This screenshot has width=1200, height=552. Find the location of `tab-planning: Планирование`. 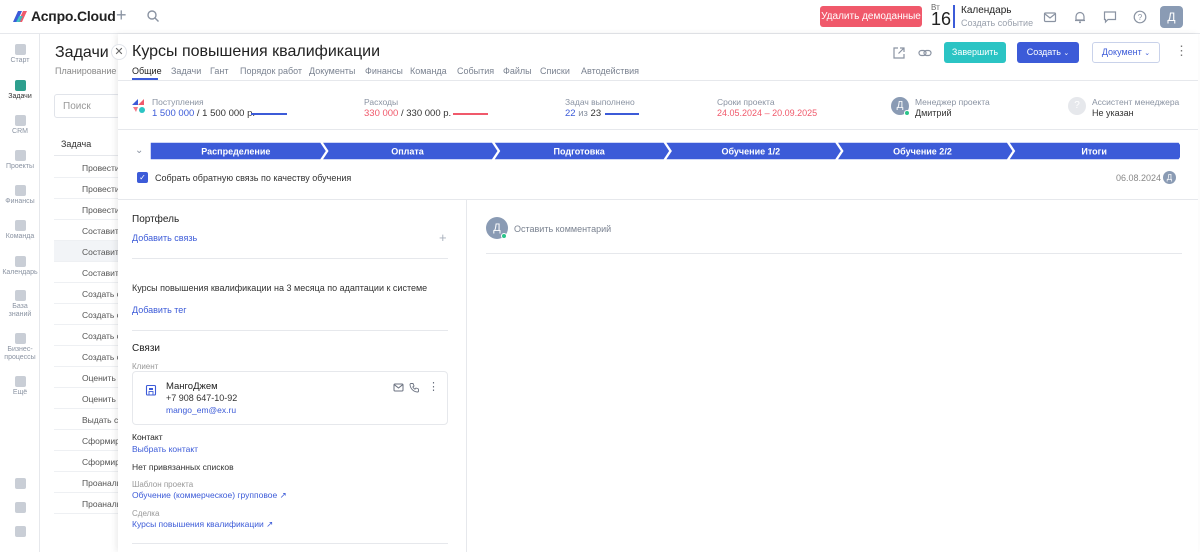

tab-planning: Планирование is located at coordinates (85, 71).